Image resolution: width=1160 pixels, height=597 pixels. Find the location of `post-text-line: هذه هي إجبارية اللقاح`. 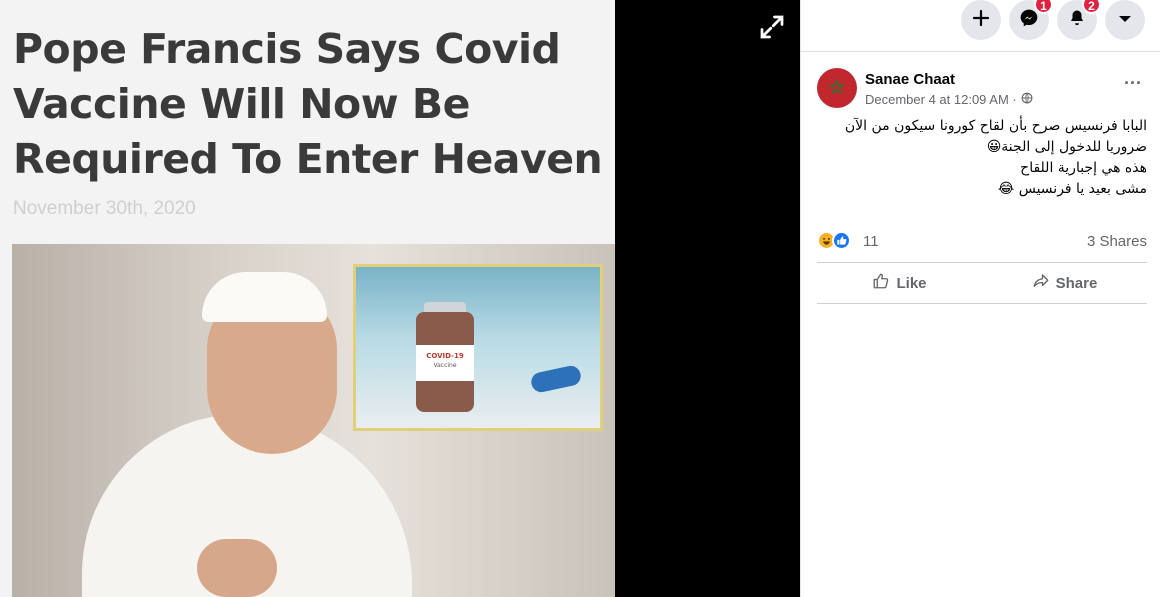

post-text-line: هذه هي إجبارية اللقاح is located at coordinates (1083, 168).